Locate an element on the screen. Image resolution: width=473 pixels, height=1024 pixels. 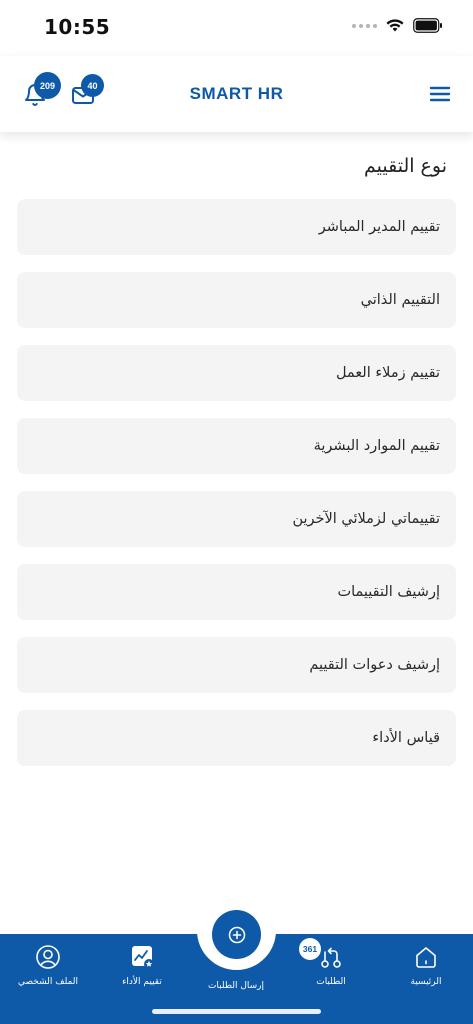
evaluation-type-self: التقييم الذاتي is located at coordinates (236, 300).